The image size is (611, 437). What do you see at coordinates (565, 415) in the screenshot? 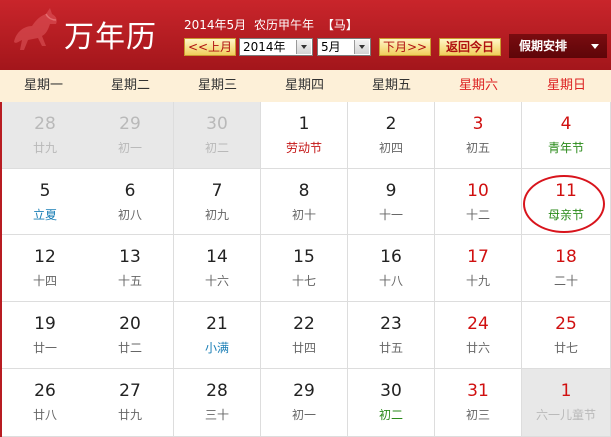
I see `festival-label: 六一儿童节` at bounding box center [565, 415].